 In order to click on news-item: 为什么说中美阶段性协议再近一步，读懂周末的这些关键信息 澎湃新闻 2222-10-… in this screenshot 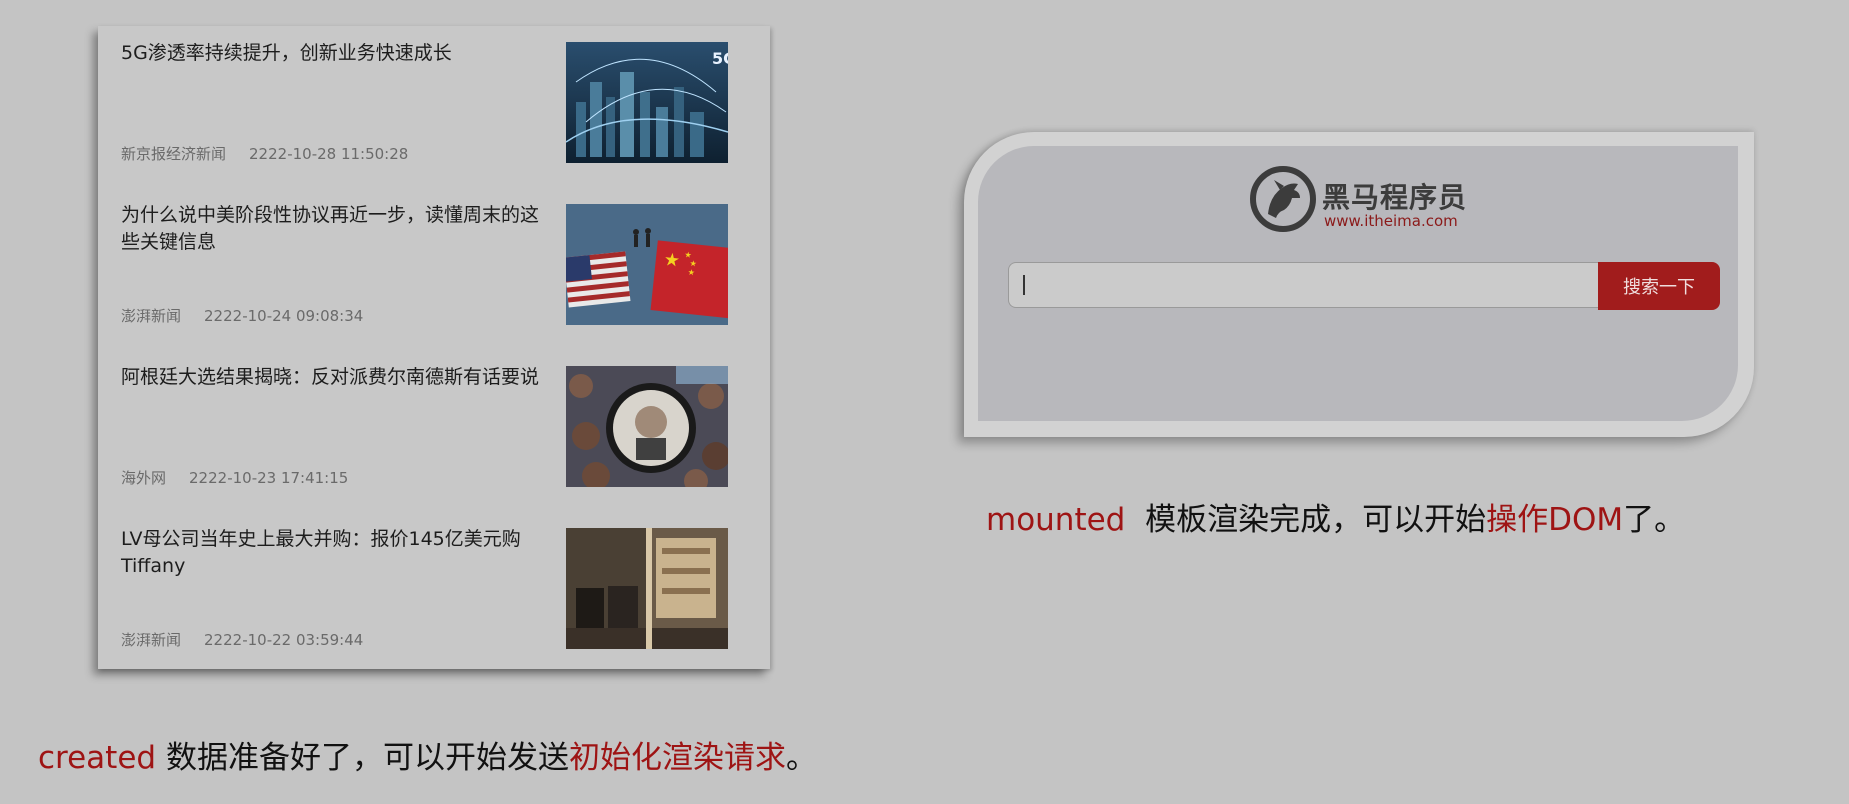, I will do `click(434, 269)`.